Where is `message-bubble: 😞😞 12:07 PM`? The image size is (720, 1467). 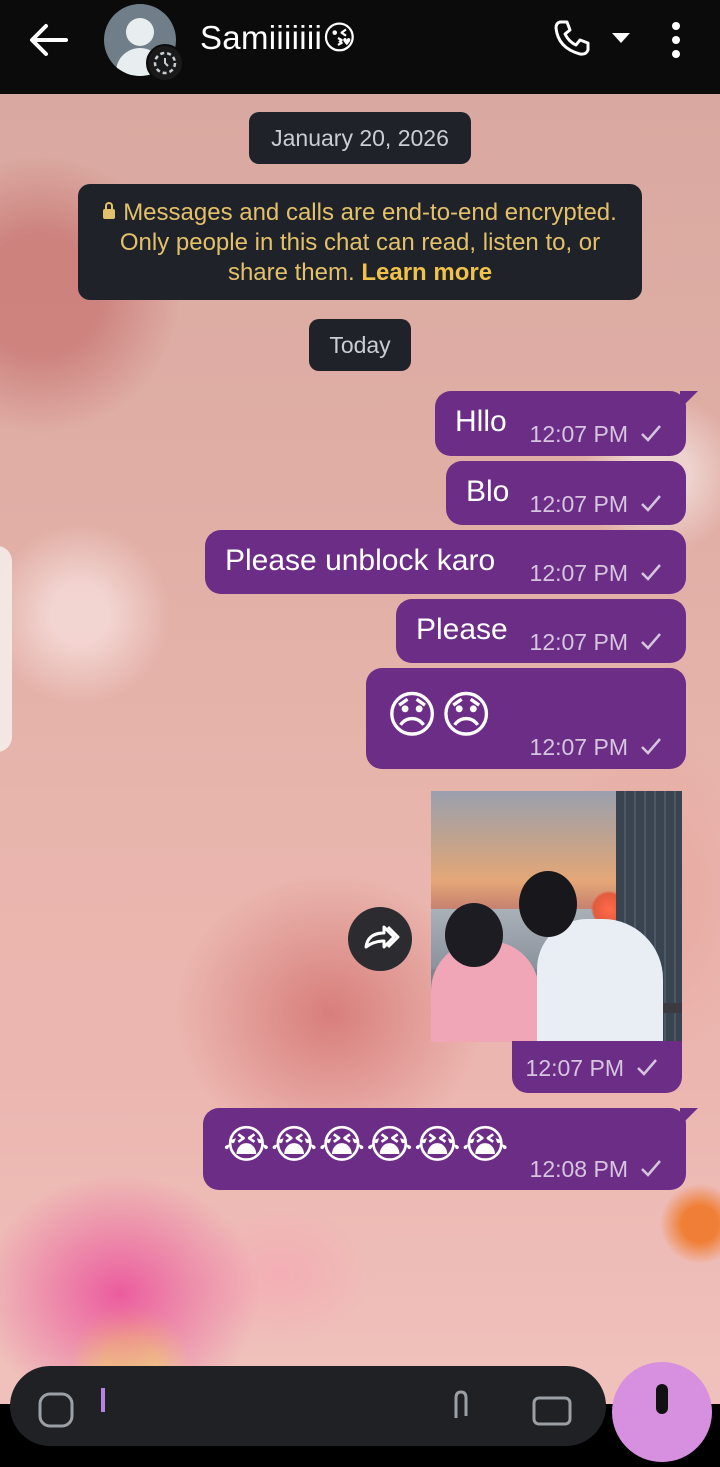 message-bubble: 😞😞 12:07 PM is located at coordinates (526, 718).